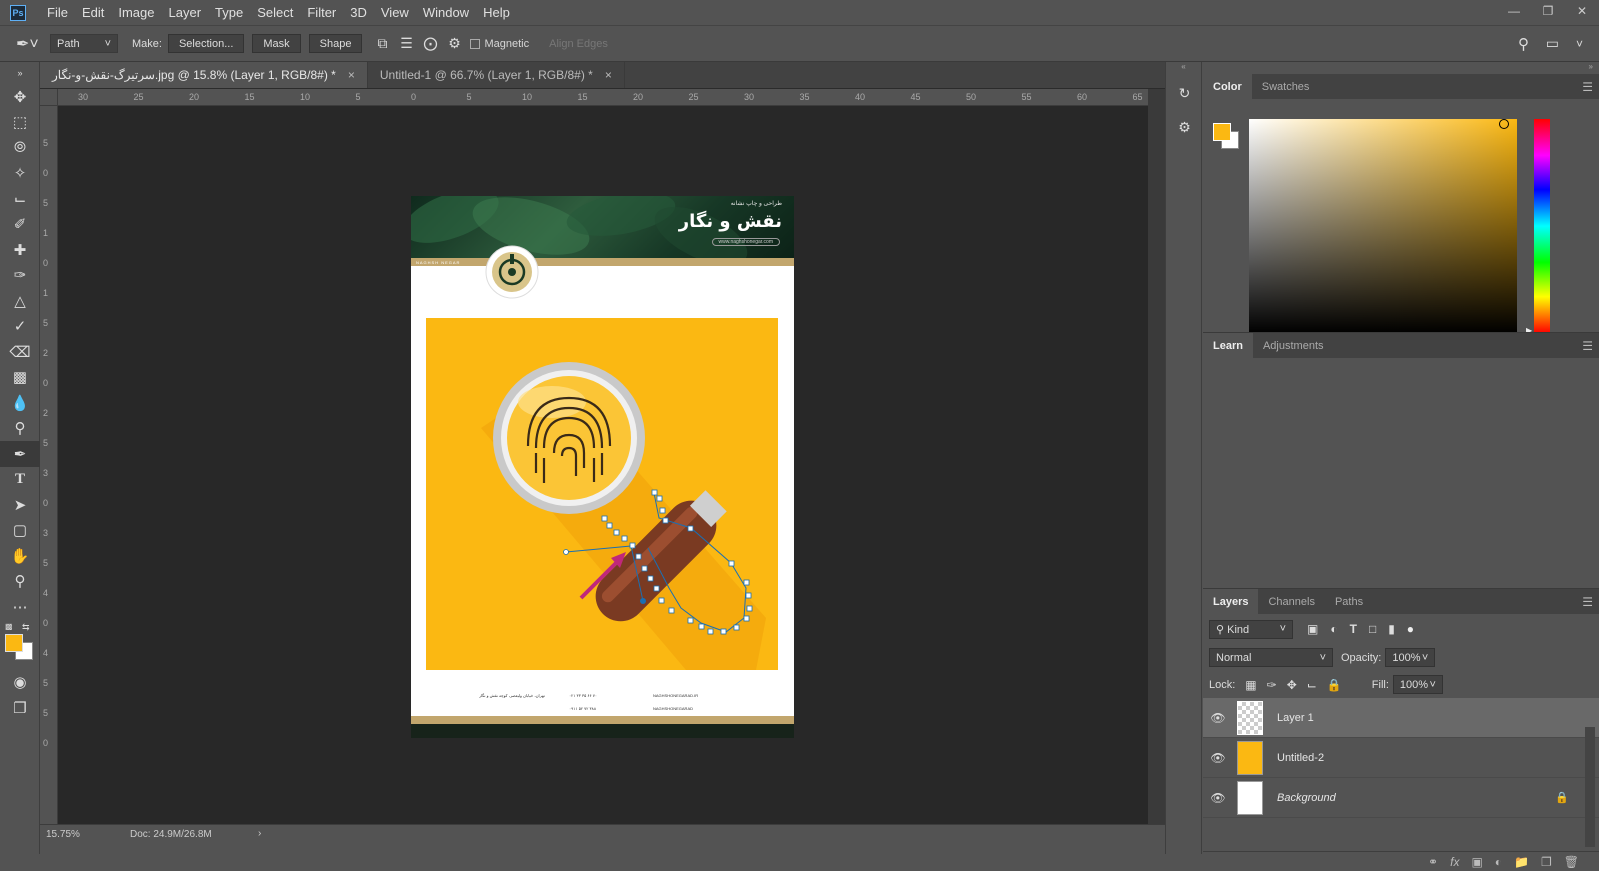 The width and height of the screenshot is (1599, 871). Describe the element at coordinates (603, 97) in the screenshot. I see `horizontal-ruler: 30 25 20 15 10 5 0 5 10 15 20 25 30 35 40 45 50 55 60 65` at that location.